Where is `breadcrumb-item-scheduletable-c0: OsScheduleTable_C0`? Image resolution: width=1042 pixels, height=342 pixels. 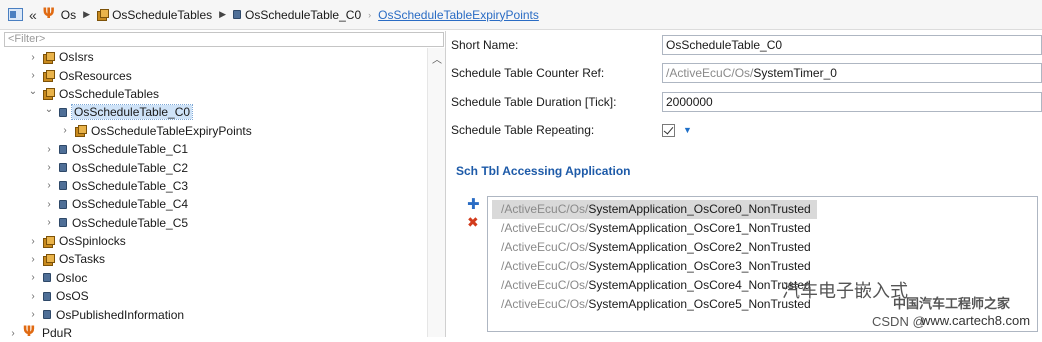 breadcrumb-item-scheduletable-c0: OsScheduleTable_C0 is located at coordinates (297, 15).